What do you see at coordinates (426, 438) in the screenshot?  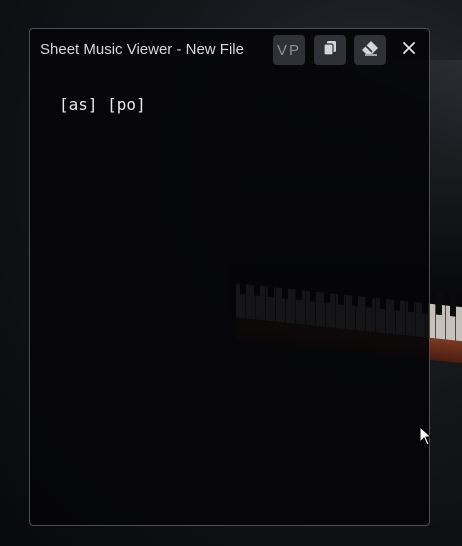 I see `mouse-cursor-icon` at bounding box center [426, 438].